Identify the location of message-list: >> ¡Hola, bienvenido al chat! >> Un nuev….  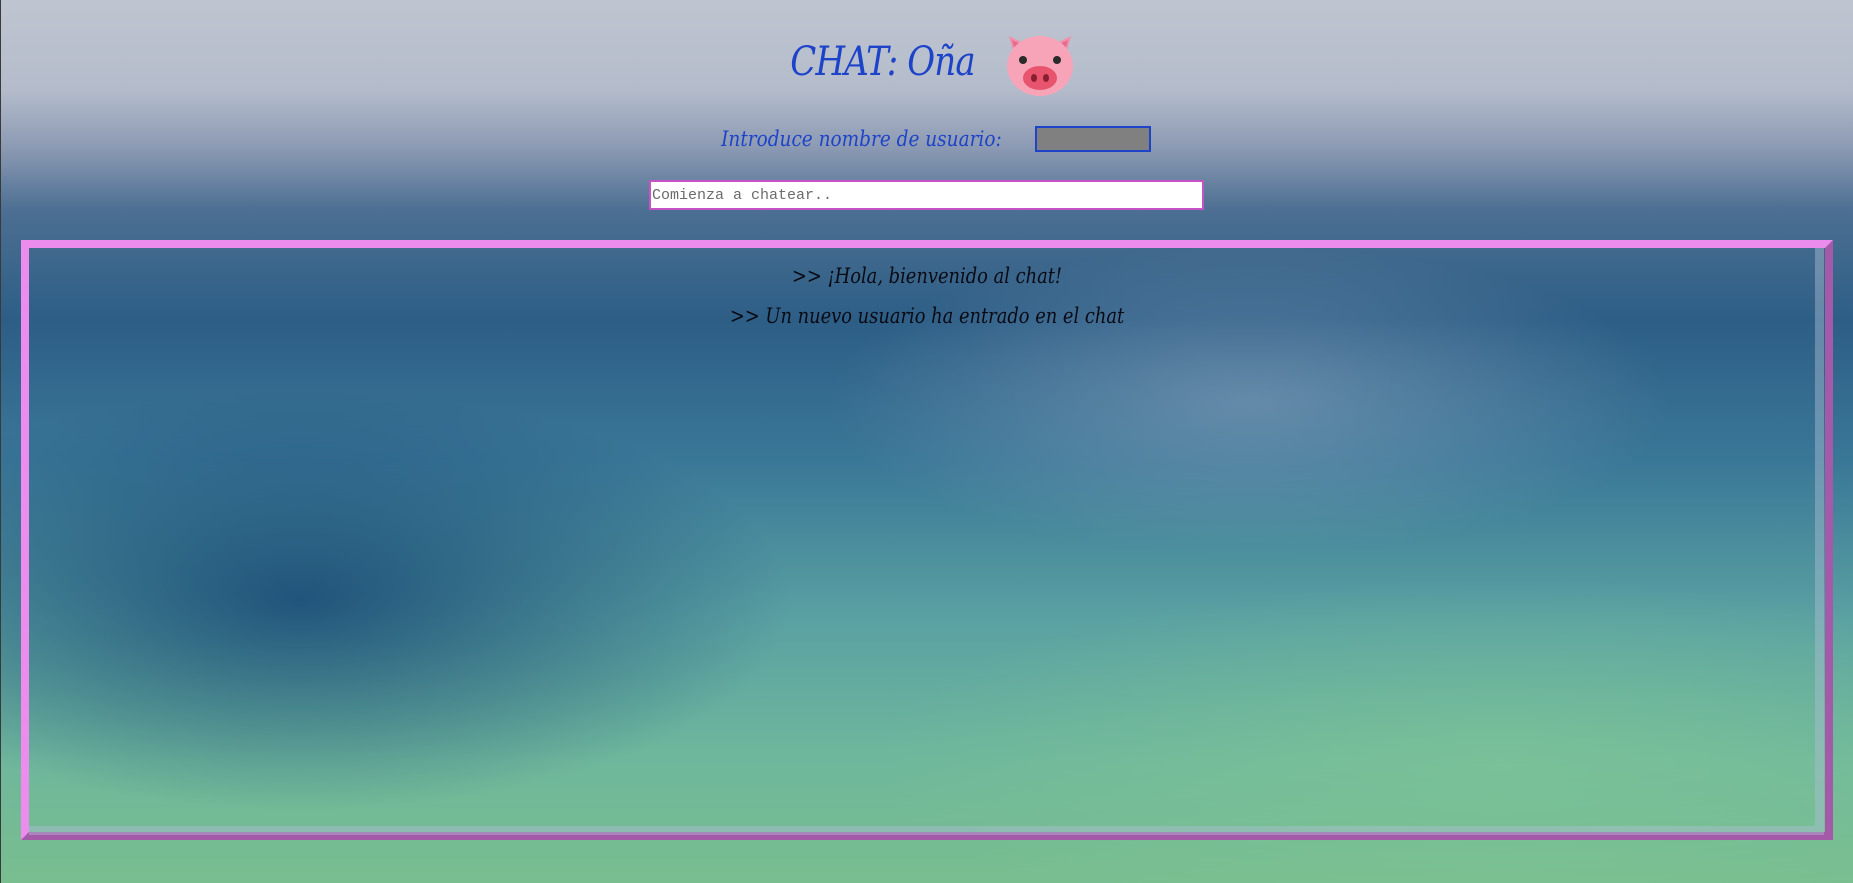
(927, 296).